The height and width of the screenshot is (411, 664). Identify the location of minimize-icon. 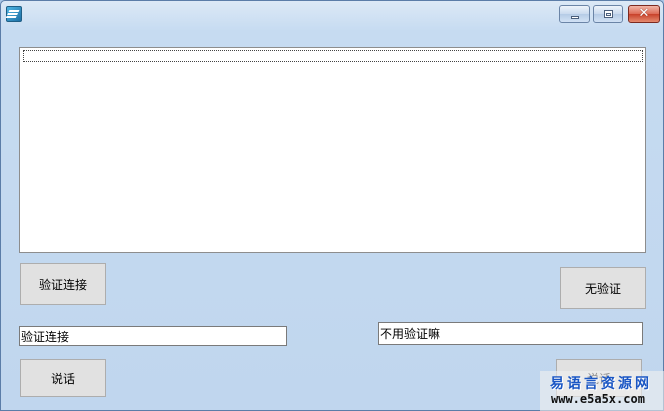
(575, 17).